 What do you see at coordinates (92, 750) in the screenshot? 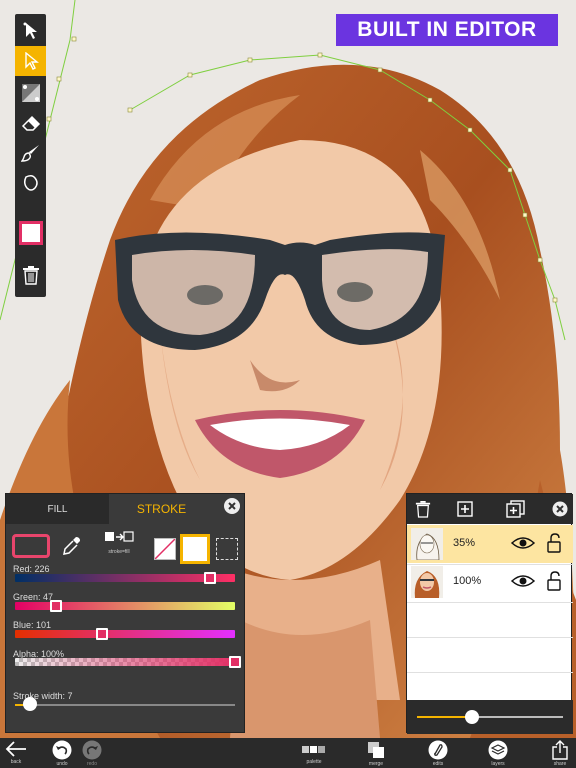
I see `redo-icon` at bounding box center [92, 750].